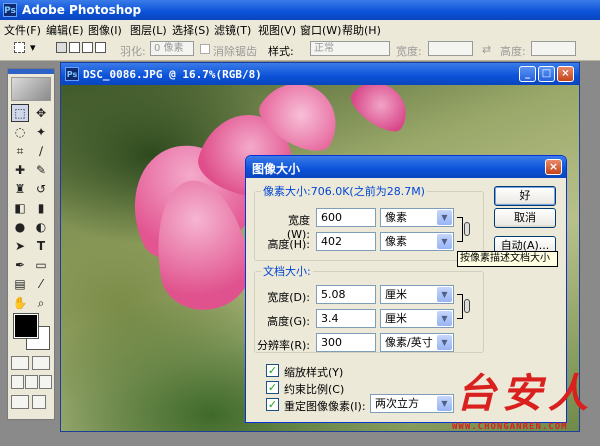 The width and height of the screenshot is (600, 446). I want to click on pixel-width-unit: 像素, so click(396, 217).